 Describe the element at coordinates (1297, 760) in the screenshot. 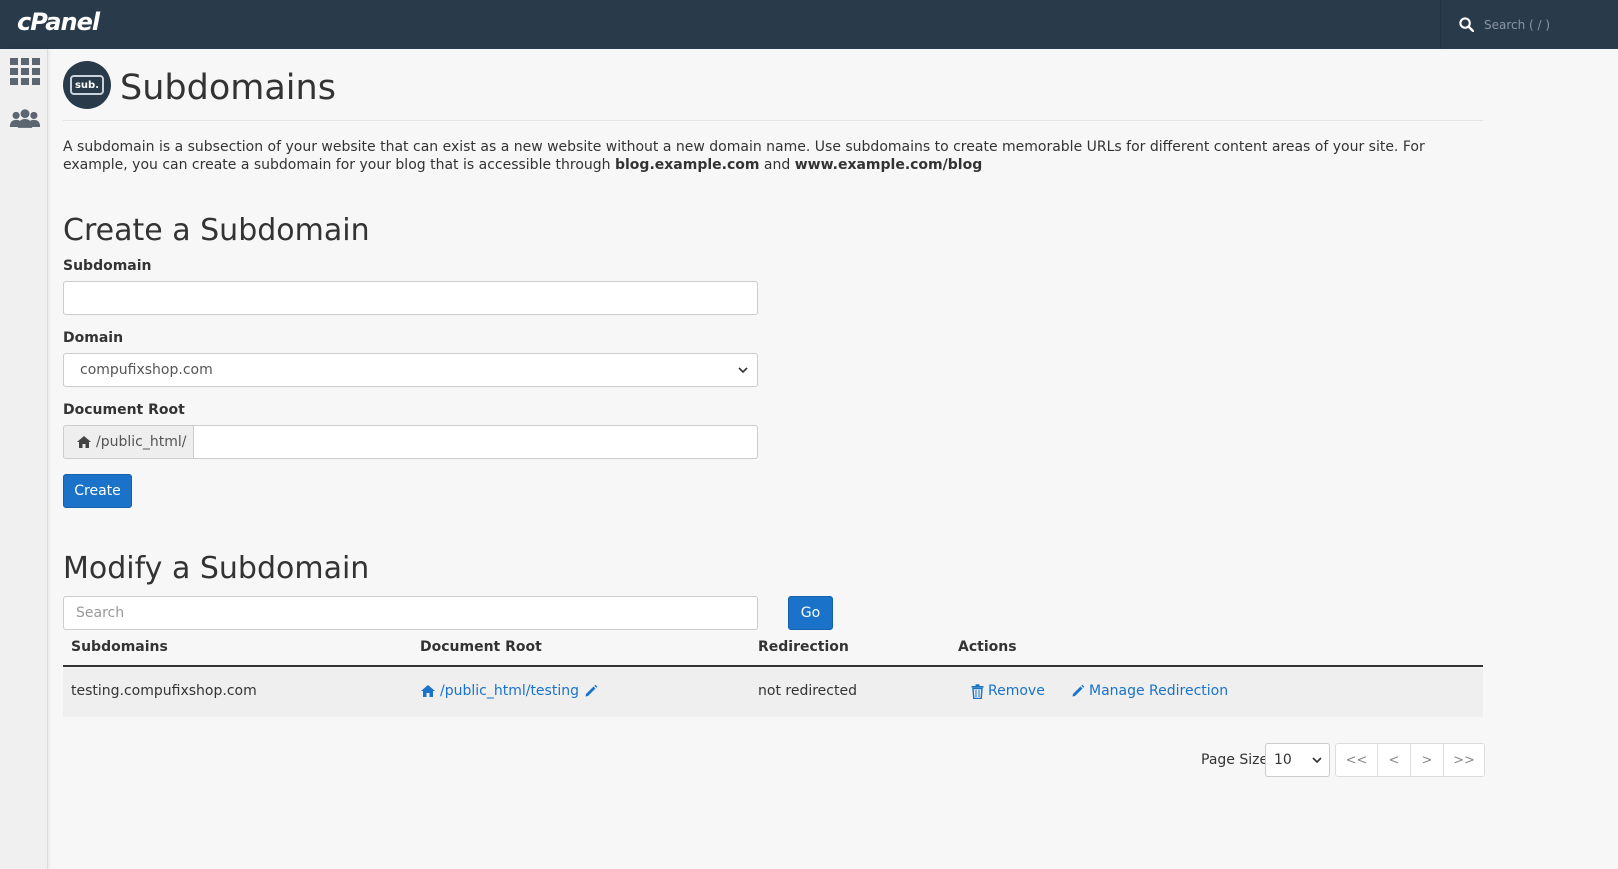

I see `page-size-select: 10` at that location.